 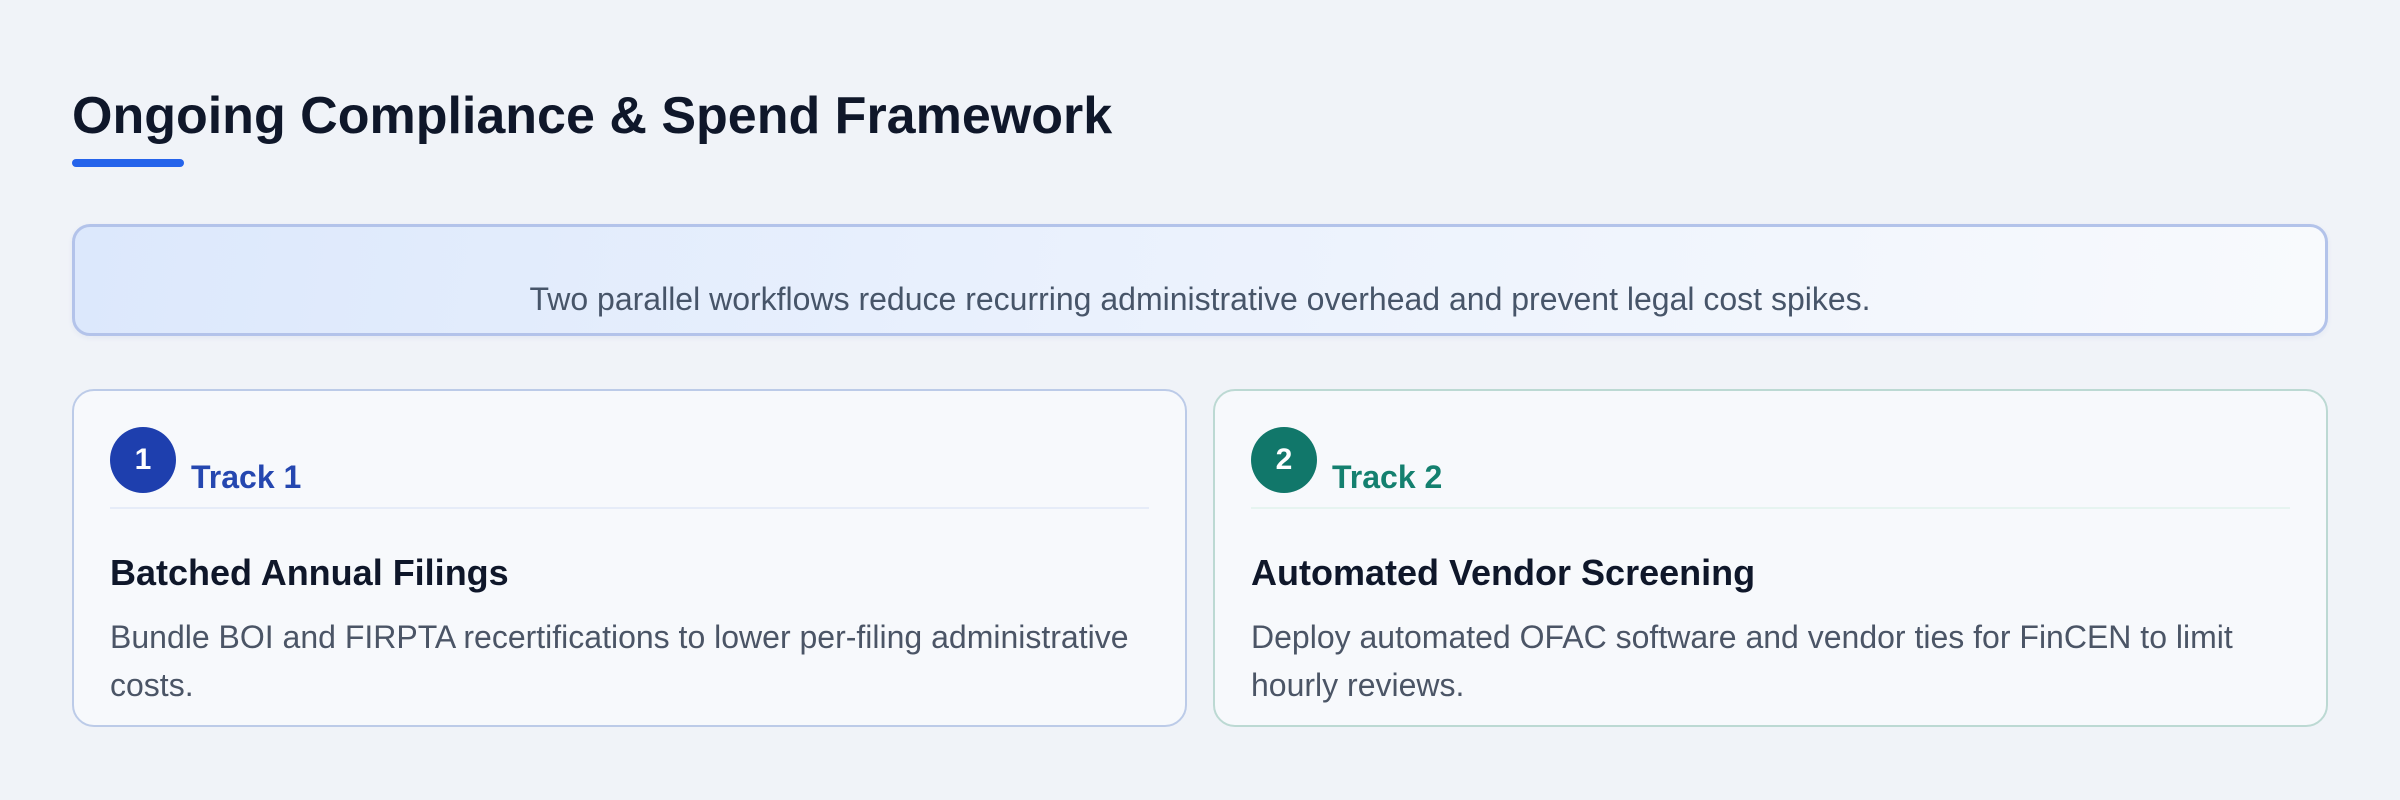 I want to click on track-2-title: Automated Vendor Screening, so click(x=1503, y=572).